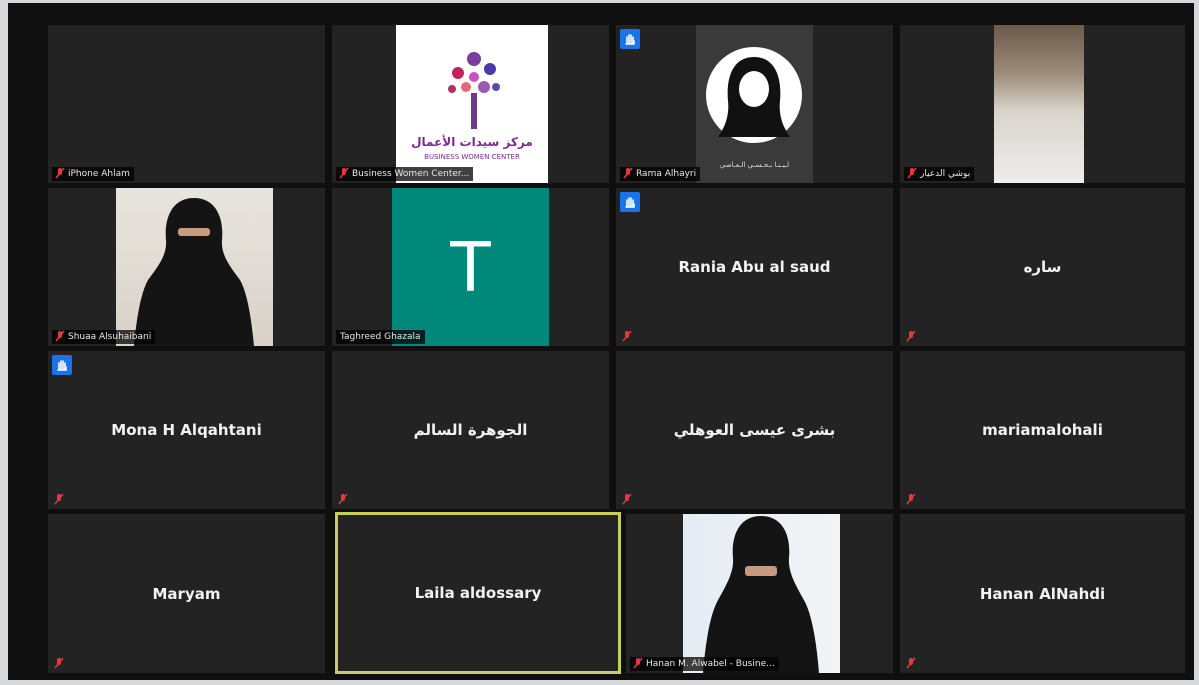 The image size is (1199, 685). I want to click on logo-text: مركز سيدات الأعمال, so click(472, 142).